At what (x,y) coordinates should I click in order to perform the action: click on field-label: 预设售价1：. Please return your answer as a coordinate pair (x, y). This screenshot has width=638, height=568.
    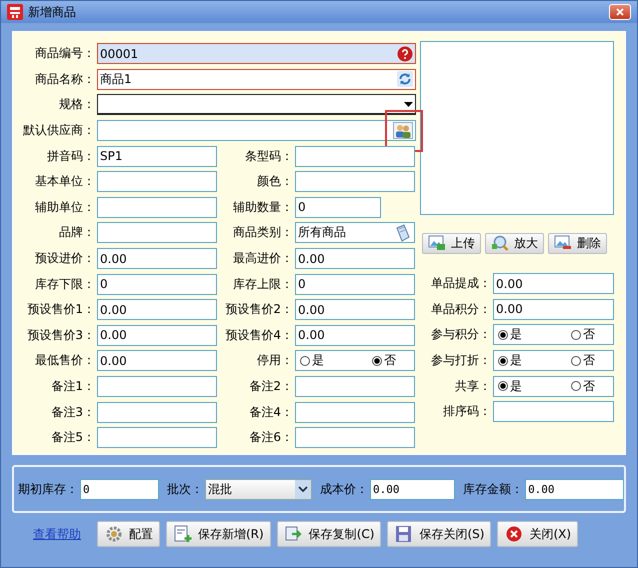
    Looking at the image, I should click on (61, 309).